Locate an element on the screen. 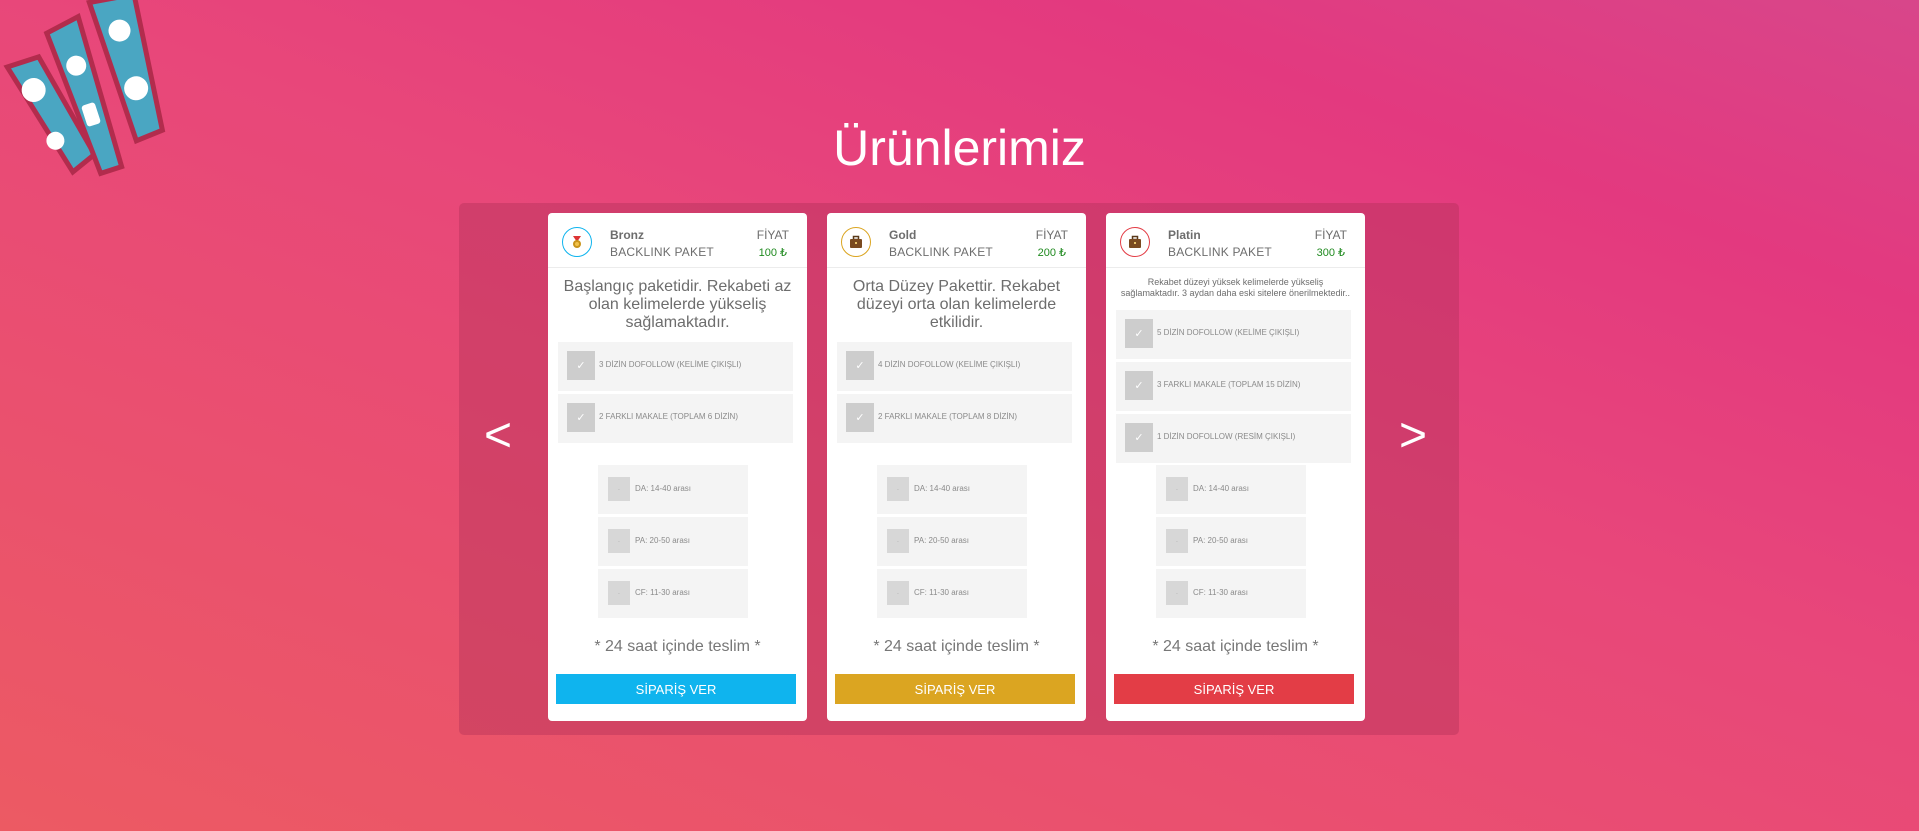 This screenshot has width=1919, height=831. feature-text: 5 DİZİN DOFOLLOW (KELİME ÇIKIŞLI) is located at coordinates (1228, 332).